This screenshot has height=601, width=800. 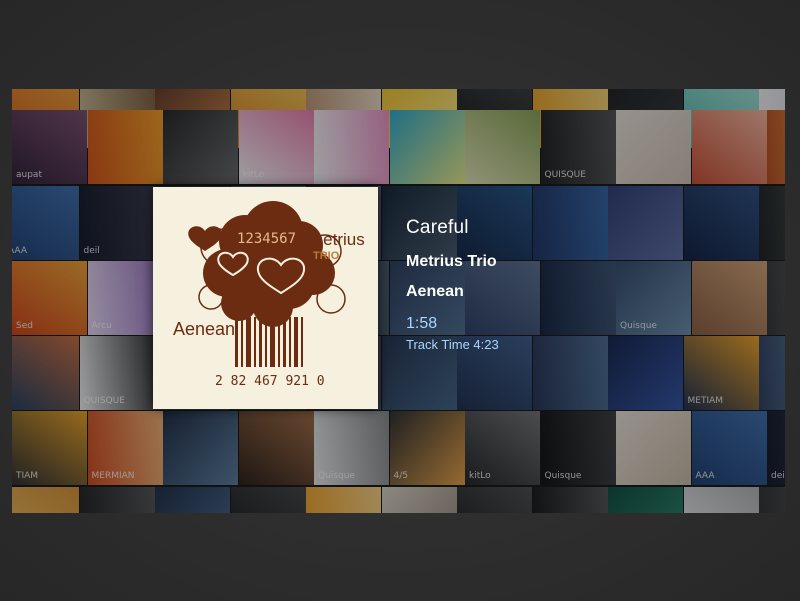 I want to click on track-time: Track Time 4:23, so click(x=452, y=344).